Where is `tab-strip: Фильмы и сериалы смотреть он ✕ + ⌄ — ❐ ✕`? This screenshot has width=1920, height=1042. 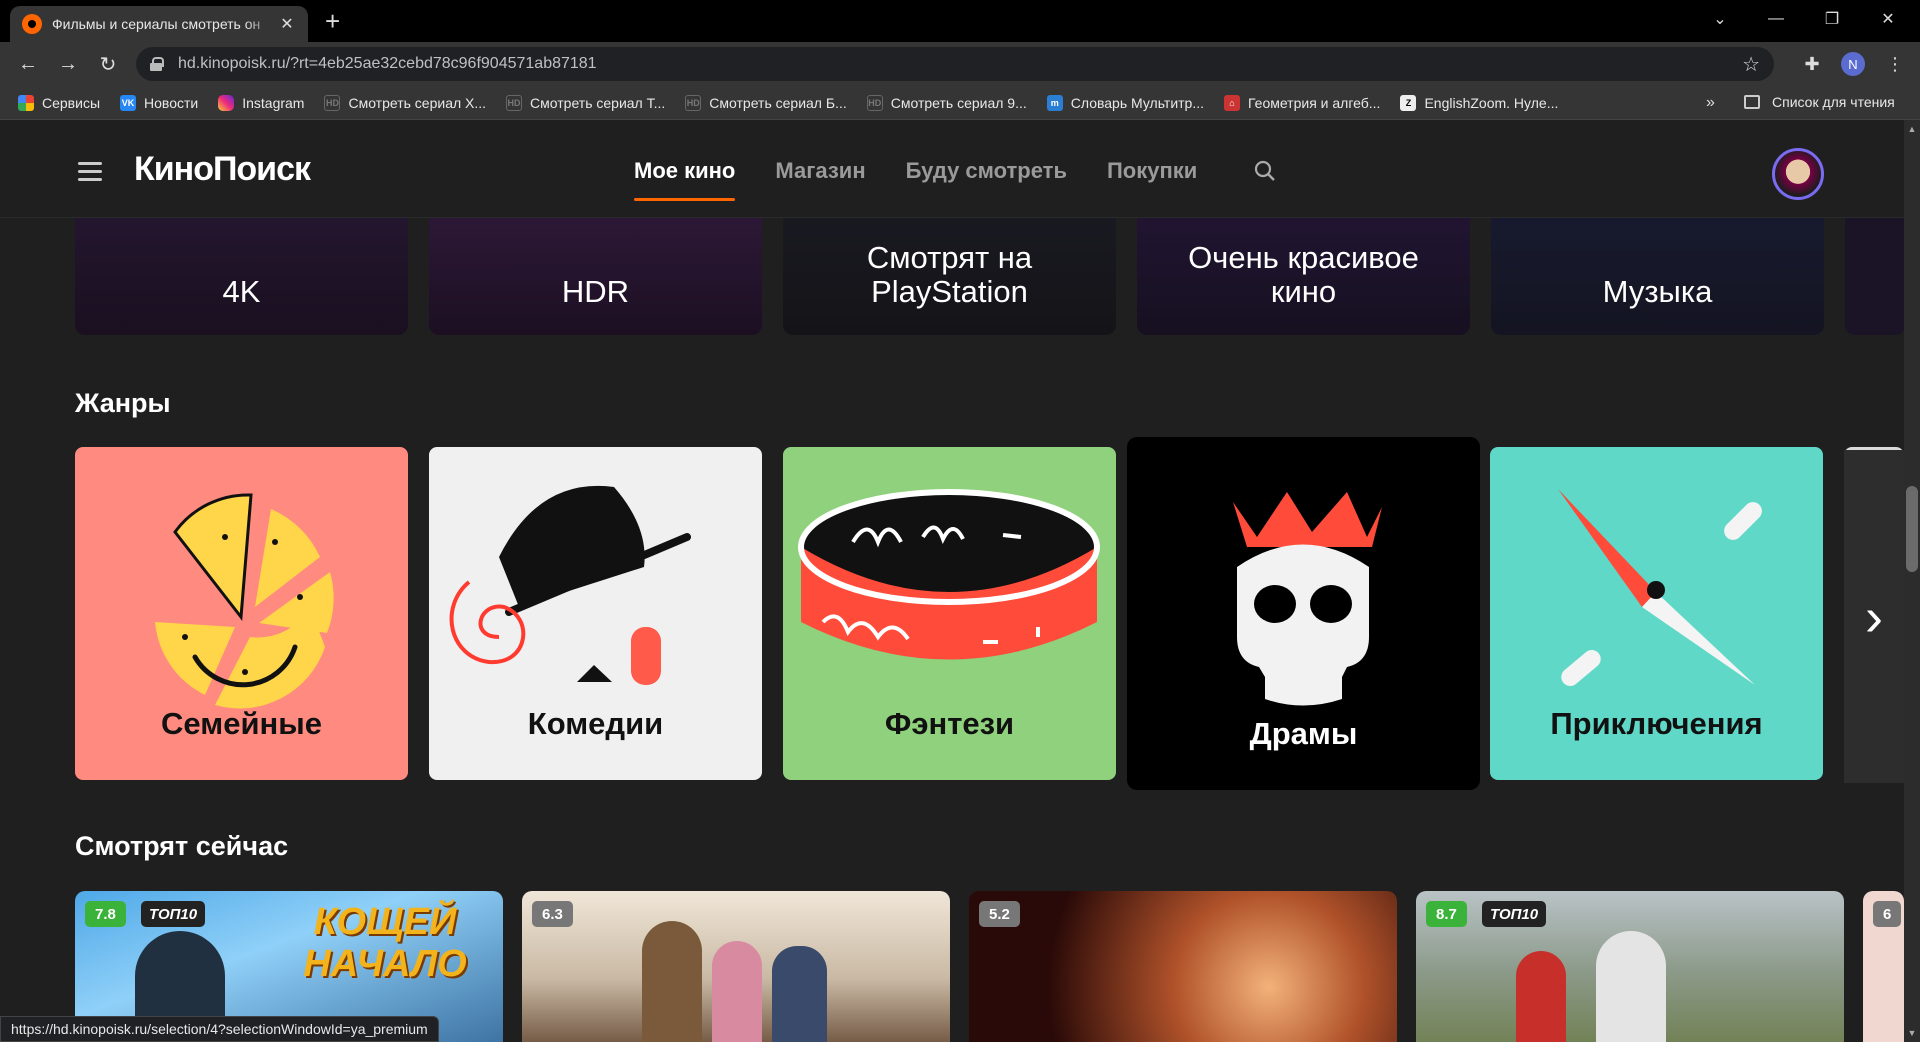 tab-strip: Фильмы и сериалы смотреть он ✕ + ⌄ — ❐ ✕ is located at coordinates (960, 21).